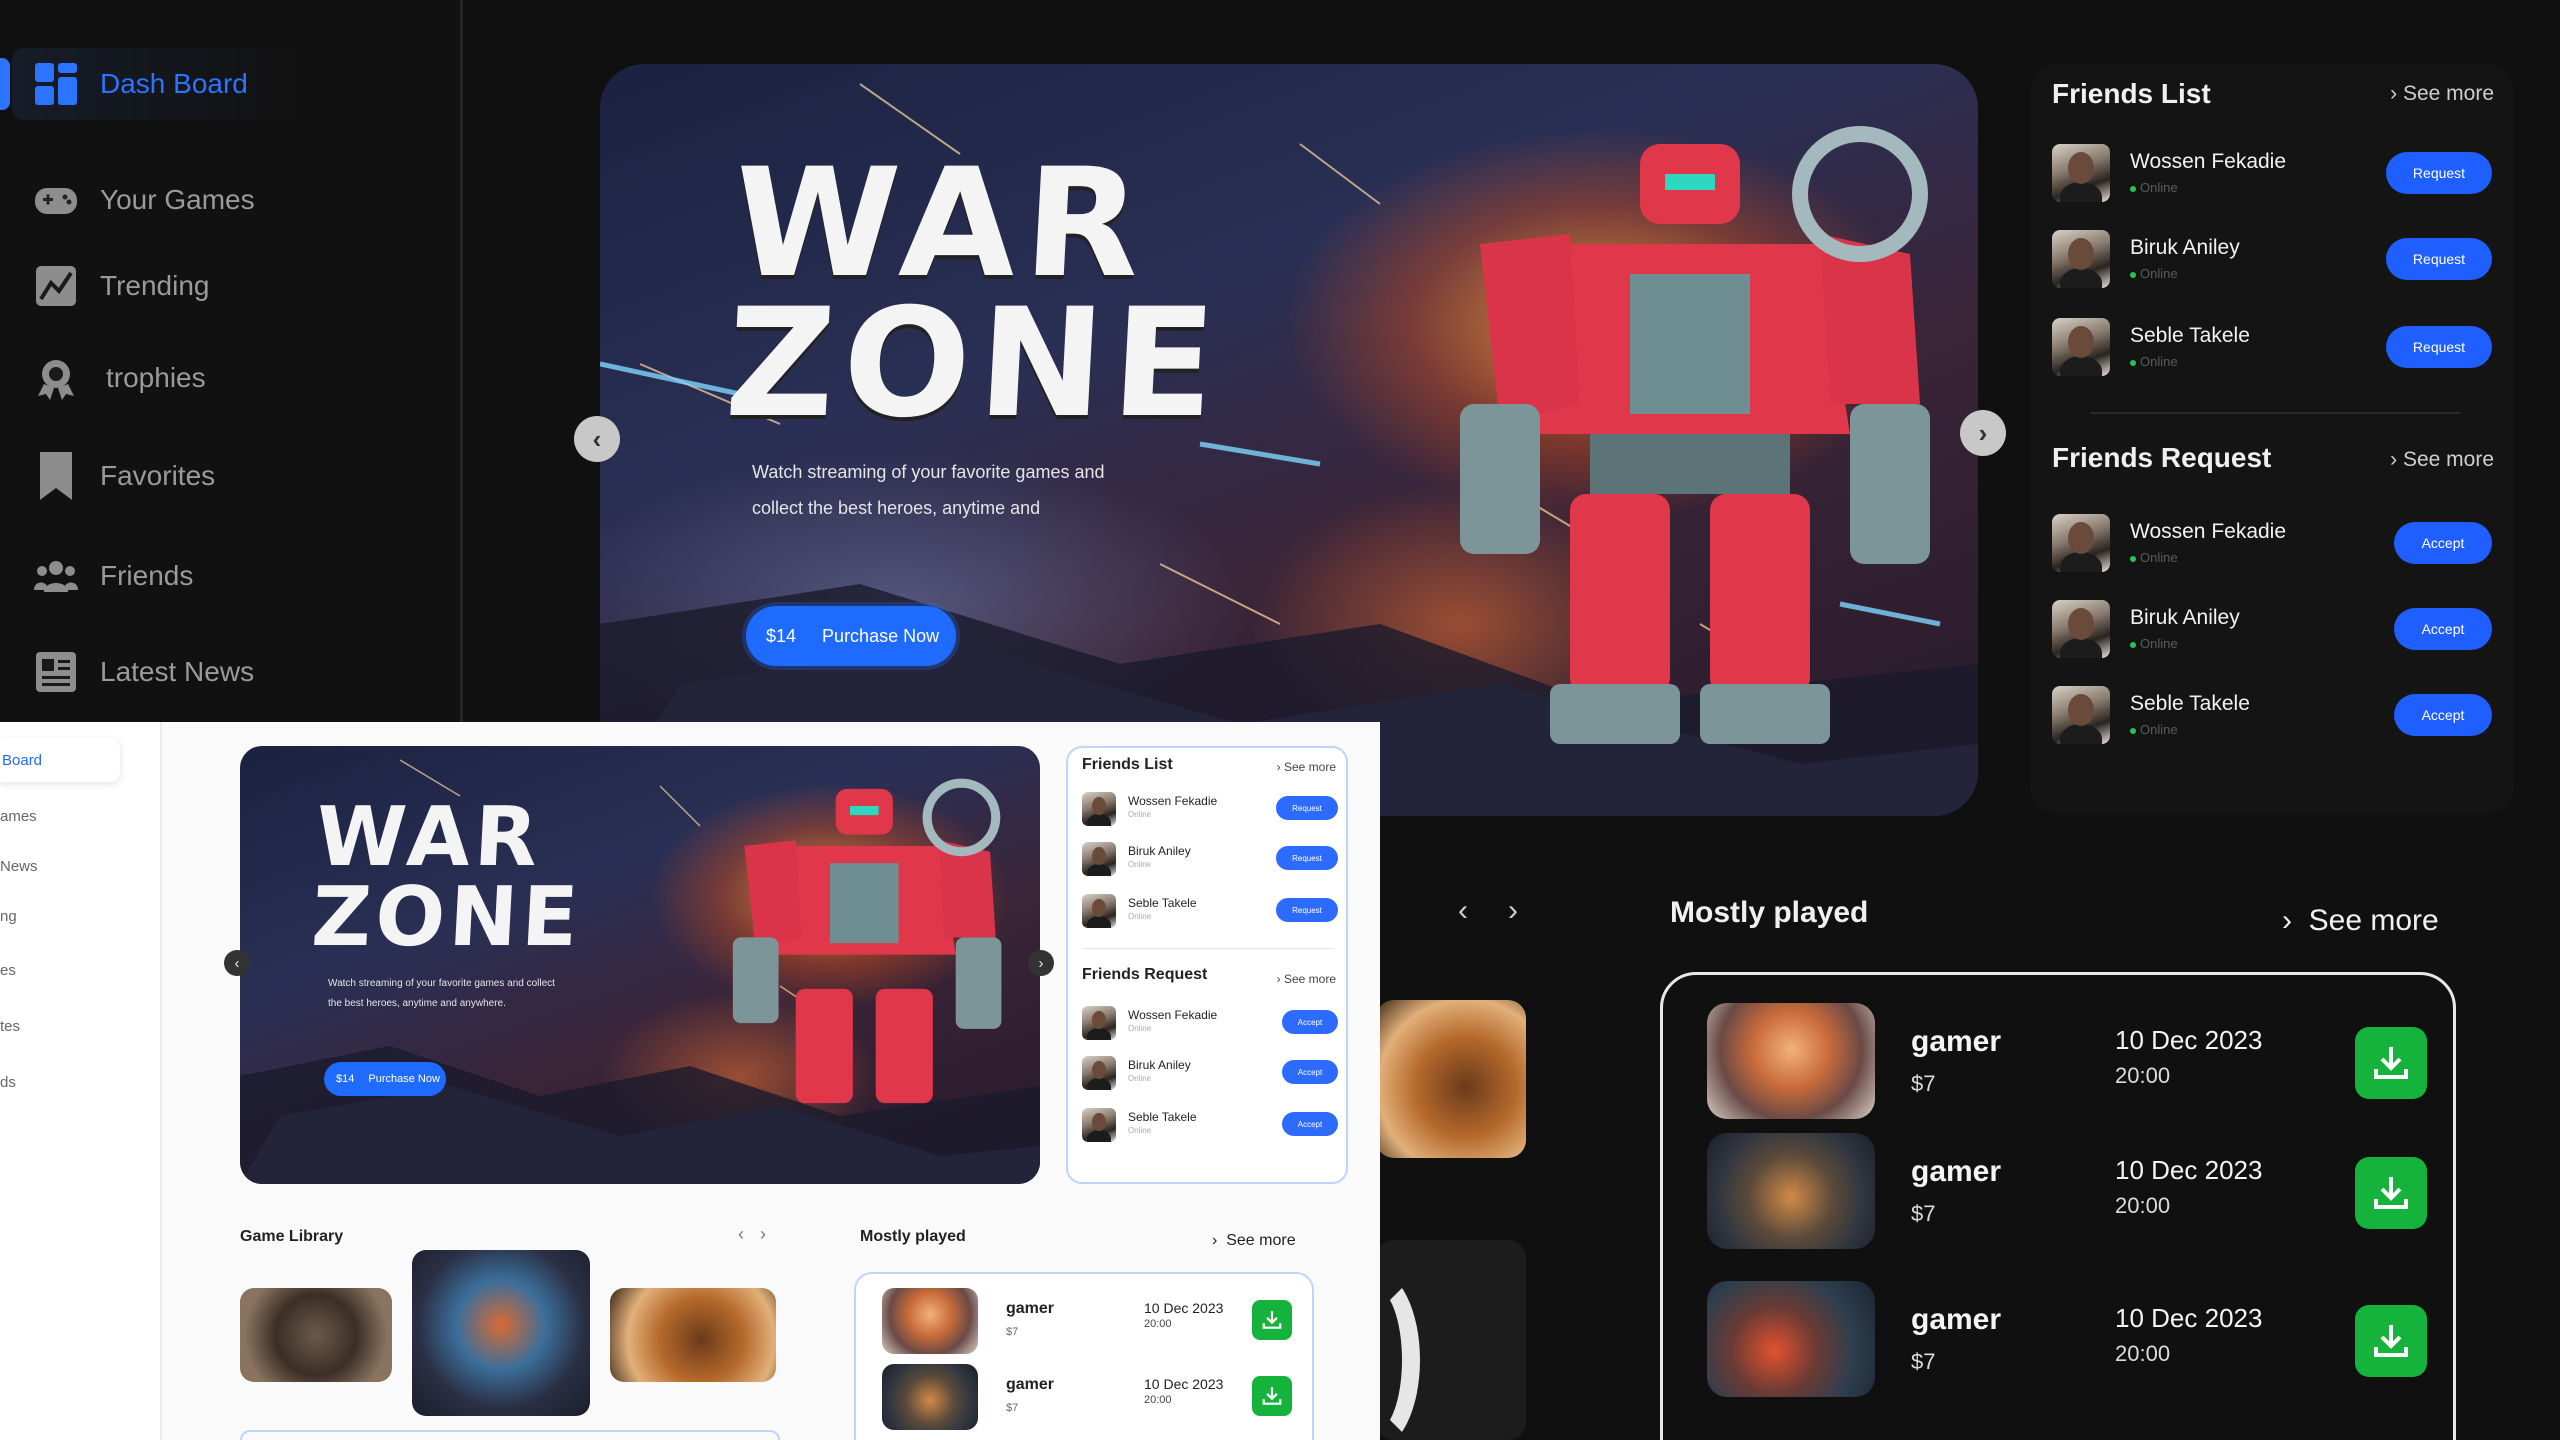 This screenshot has height=1440, width=2560. Describe the element at coordinates (177, 671) in the screenshot. I see `sidebar-item-label: Latest News` at that location.